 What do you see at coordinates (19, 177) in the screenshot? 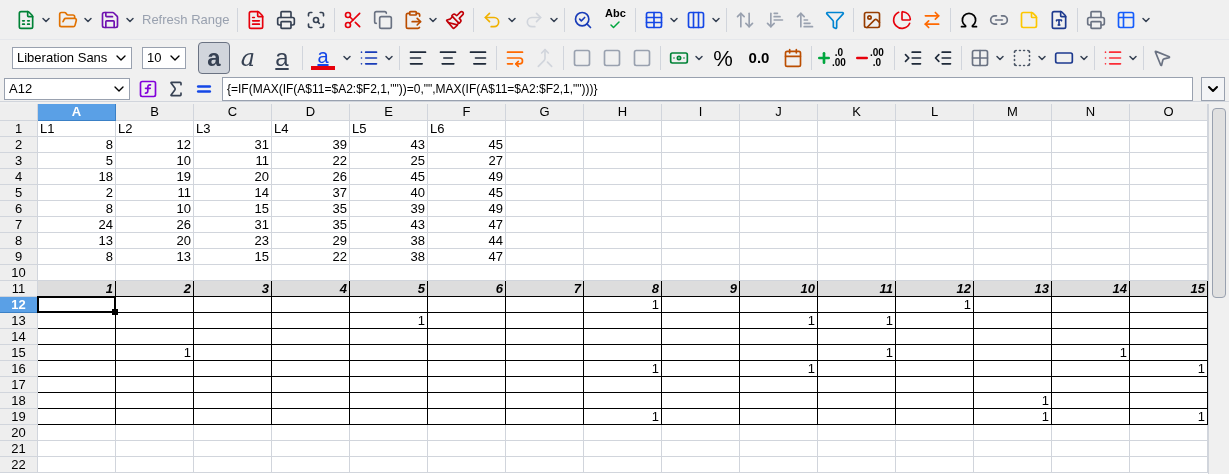
I see `row-header: 4` at bounding box center [19, 177].